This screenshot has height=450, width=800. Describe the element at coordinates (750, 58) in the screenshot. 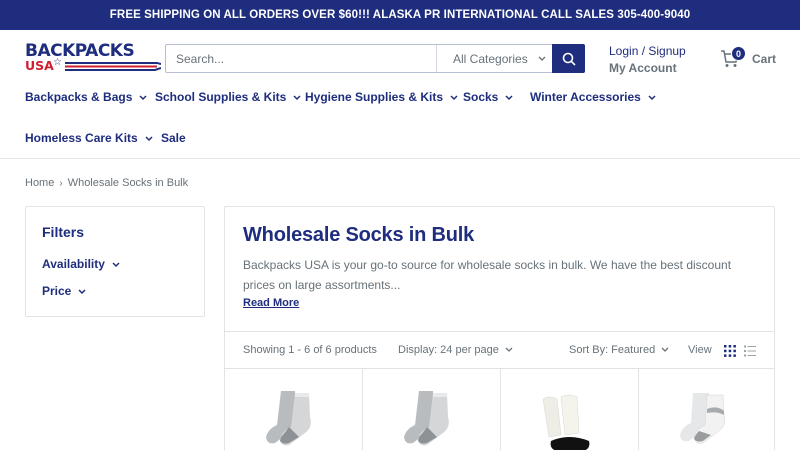

I see `cart-button: 0 Cart` at that location.